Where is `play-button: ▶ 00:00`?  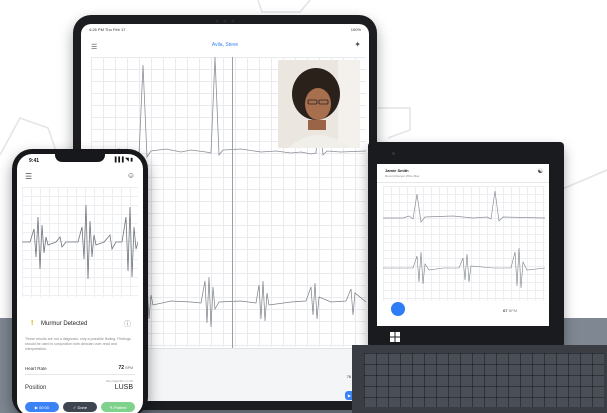 play-button: ▶ 00:00 is located at coordinates (42, 407).